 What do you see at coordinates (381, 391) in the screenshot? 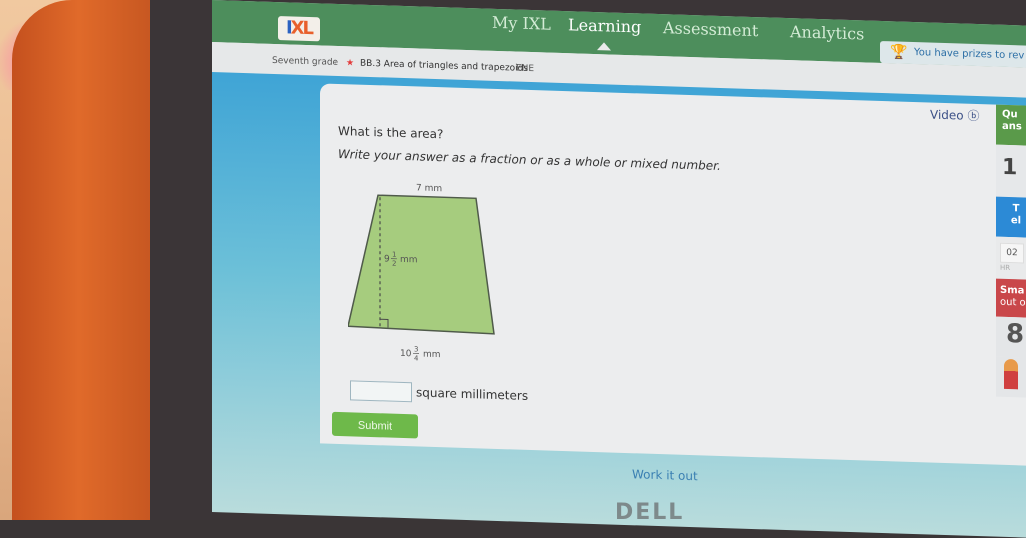
I see `answer-input` at bounding box center [381, 391].